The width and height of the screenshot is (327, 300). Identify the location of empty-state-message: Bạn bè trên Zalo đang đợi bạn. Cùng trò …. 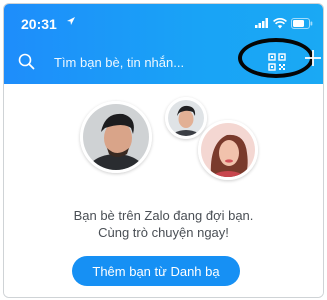
(163, 224).